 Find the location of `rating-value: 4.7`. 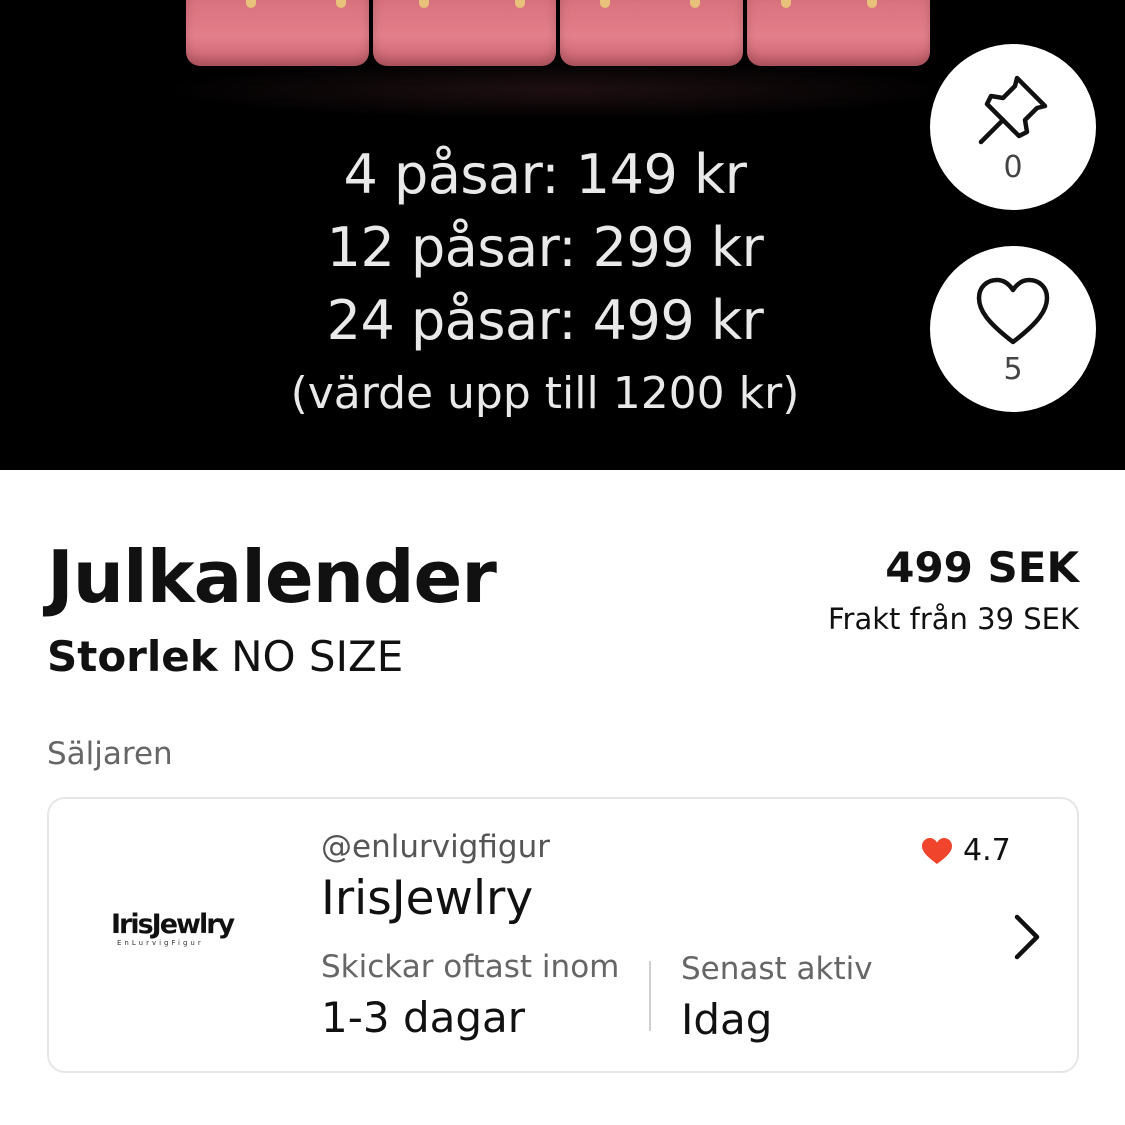

rating-value: 4.7 is located at coordinates (987, 850).